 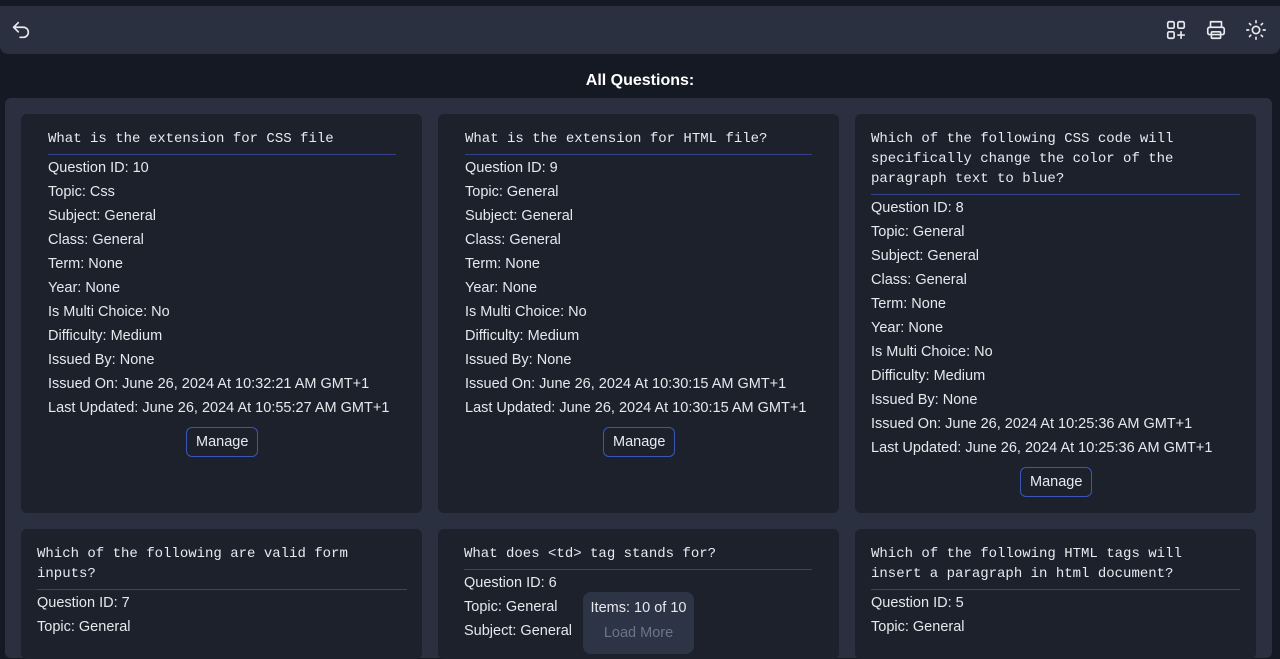 I want to click on question-id: Question ID: 9, so click(x=511, y=168).